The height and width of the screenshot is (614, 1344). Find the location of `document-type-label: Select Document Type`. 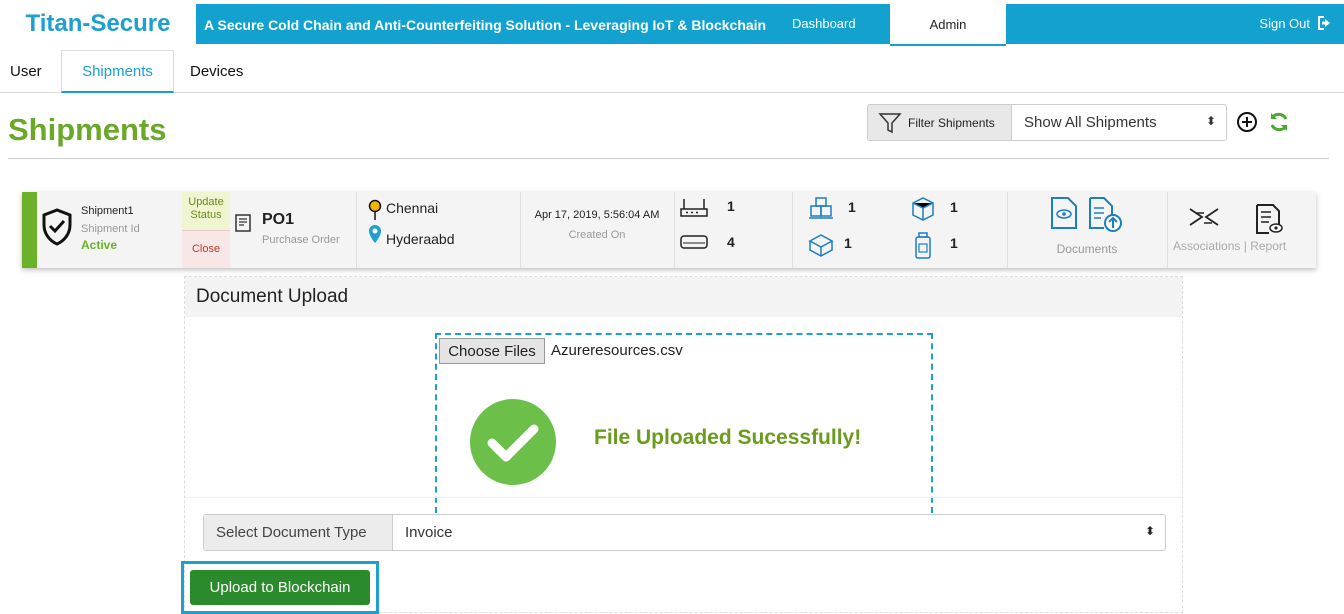

document-type-label: Select Document Type is located at coordinates (298, 532).